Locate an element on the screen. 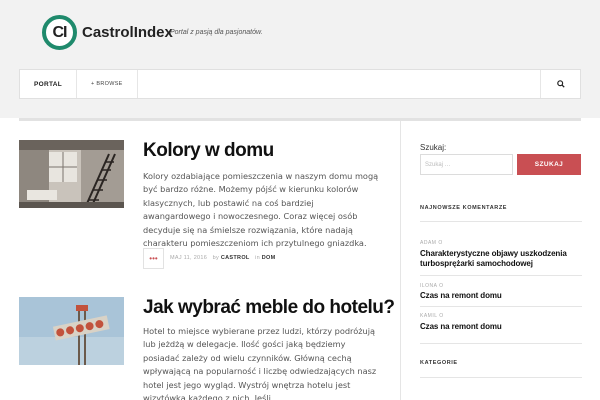 The image size is (600, 400). comment-author: KAMIL O is located at coordinates (432, 316).